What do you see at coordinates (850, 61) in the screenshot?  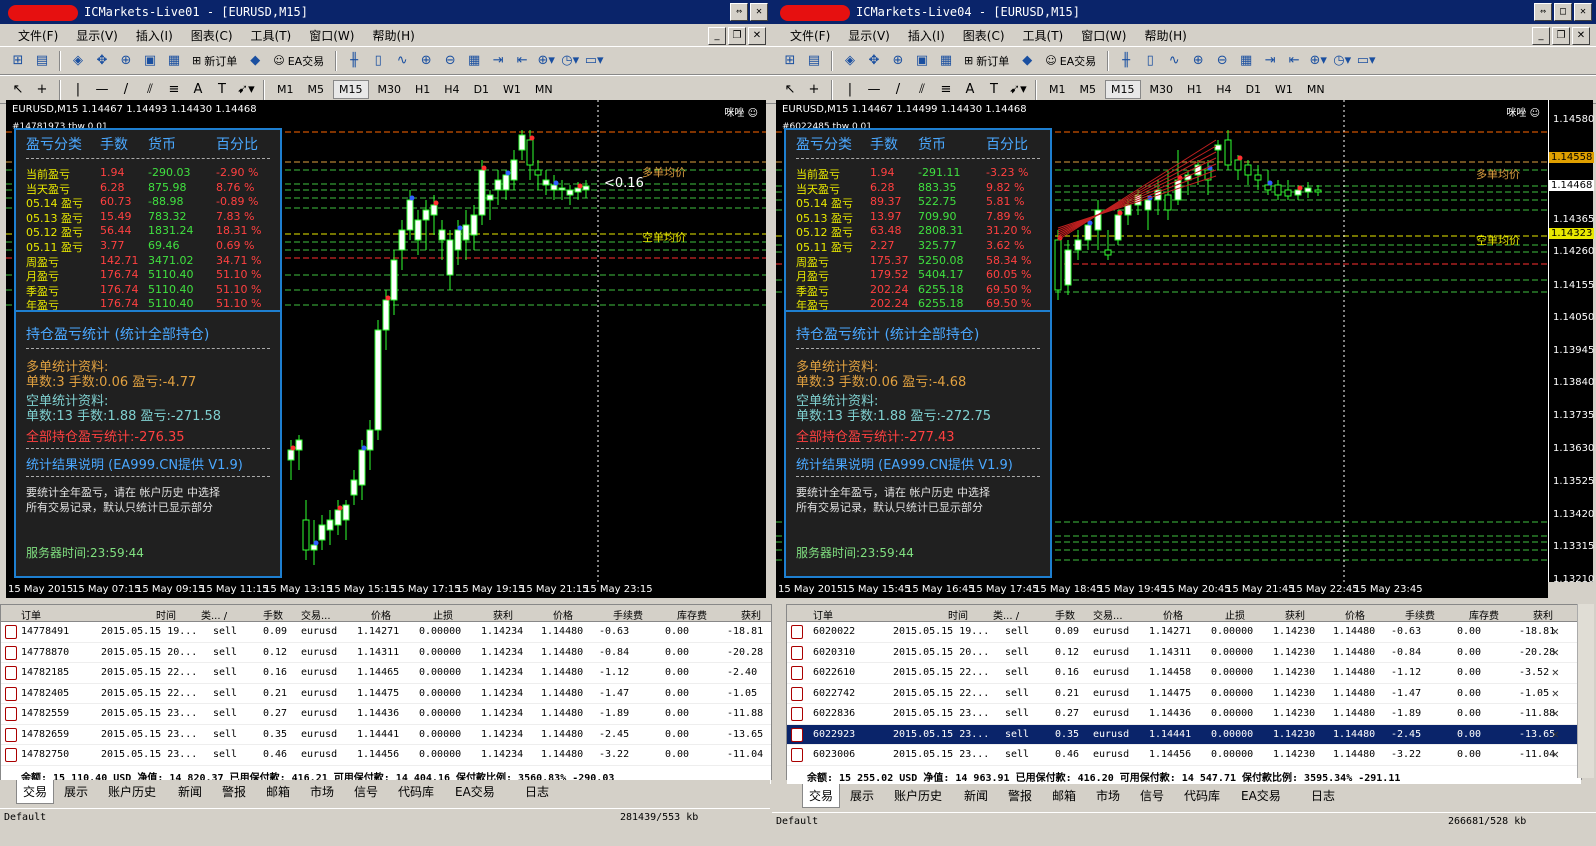 I see `market-watch-icon: ◈` at bounding box center [850, 61].